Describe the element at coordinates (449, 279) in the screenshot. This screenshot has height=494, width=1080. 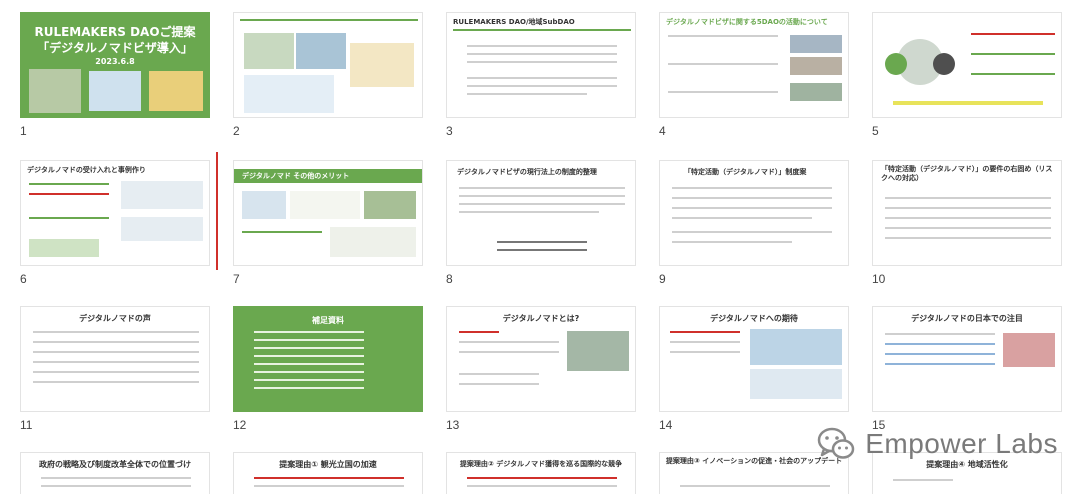
I see `slide-number: 8` at that location.